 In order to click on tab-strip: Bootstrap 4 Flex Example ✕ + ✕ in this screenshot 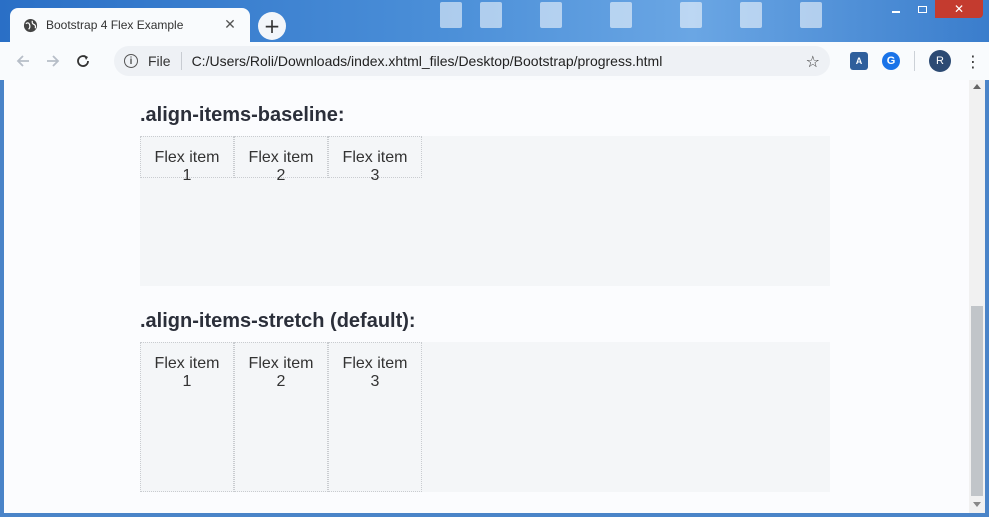, I will do `click(494, 21)`.